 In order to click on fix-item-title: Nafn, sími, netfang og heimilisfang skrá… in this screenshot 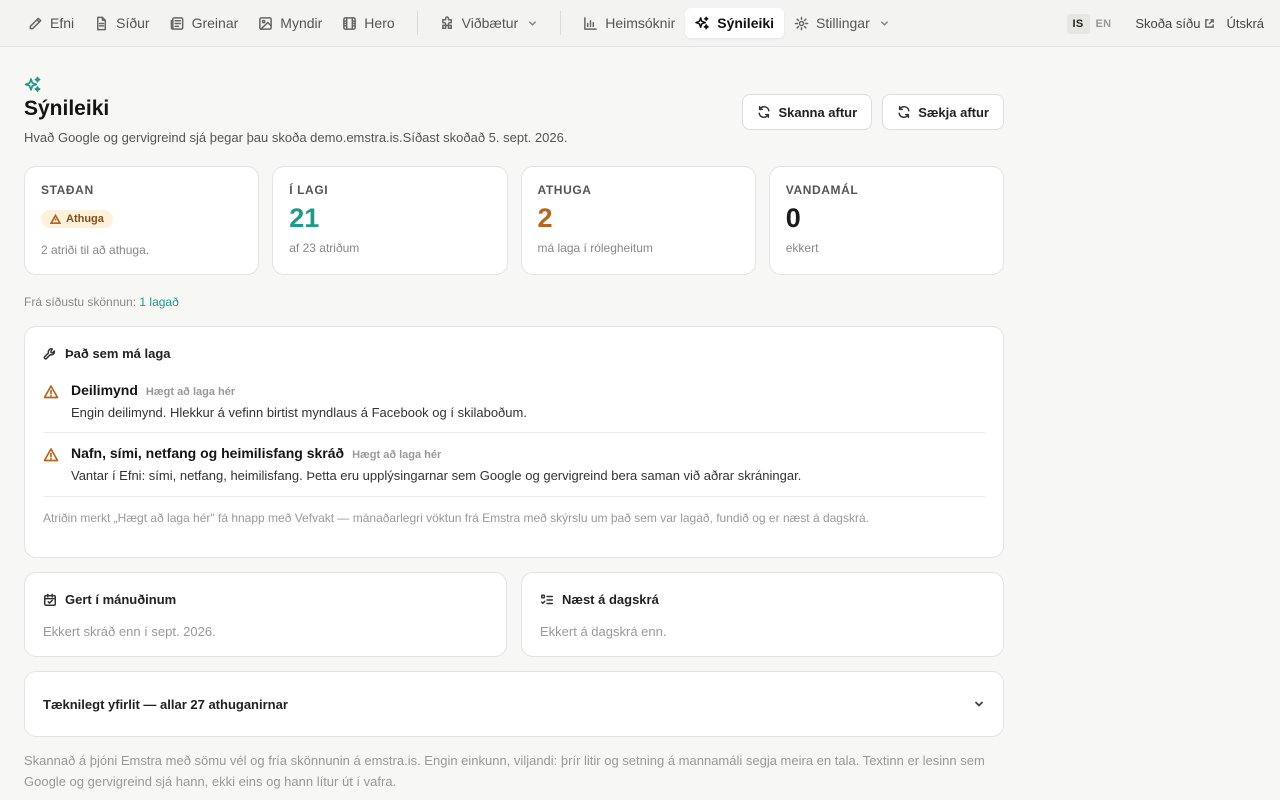, I will do `click(208, 453)`.